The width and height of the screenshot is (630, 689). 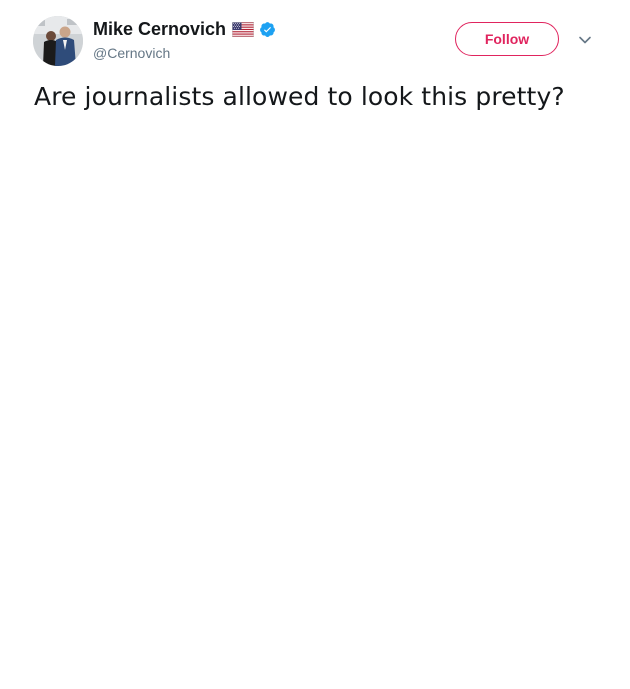 What do you see at coordinates (267, 29) in the screenshot?
I see `verified-badge-icon` at bounding box center [267, 29].